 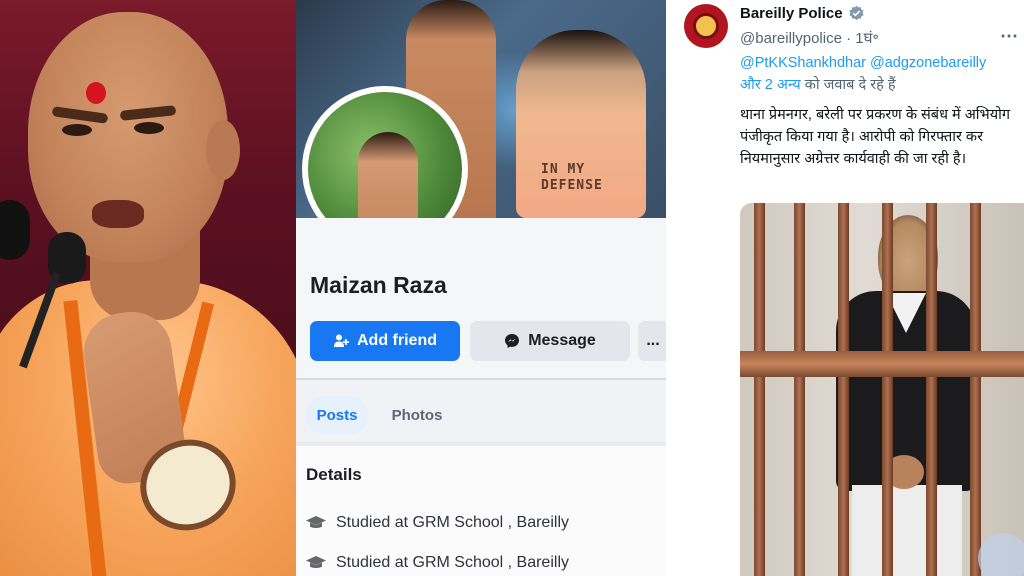 I want to click on profile-name: Maizan Raza, so click(x=378, y=285).